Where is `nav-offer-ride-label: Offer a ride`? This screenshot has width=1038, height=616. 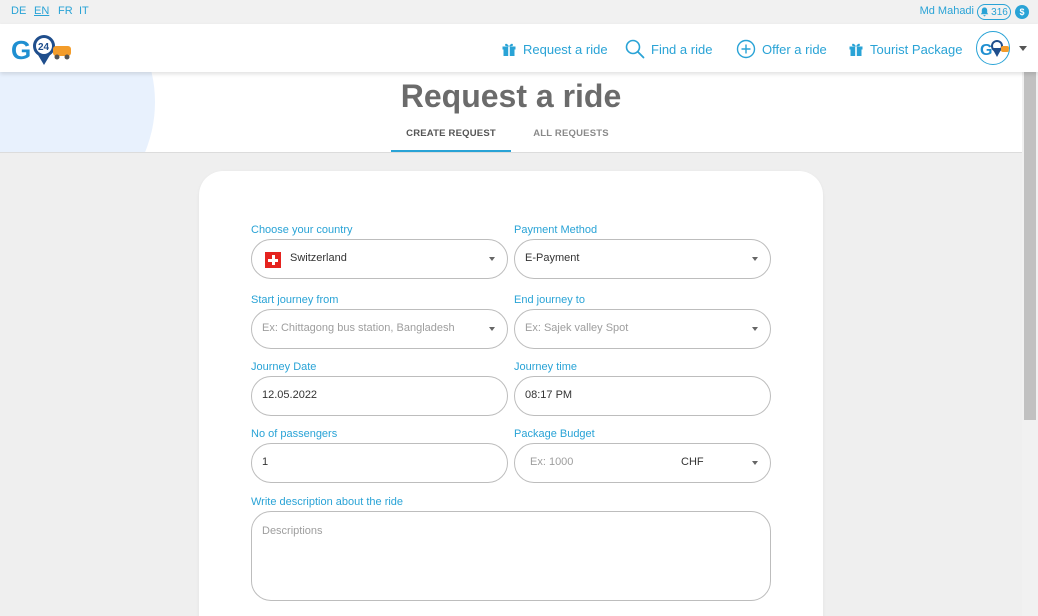
nav-offer-ride-label: Offer a ride is located at coordinates (794, 49).